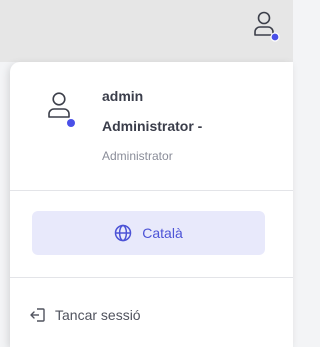 Image resolution: width=320 pixels, height=347 pixels. I want to click on language-button: Català, so click(148, 233).